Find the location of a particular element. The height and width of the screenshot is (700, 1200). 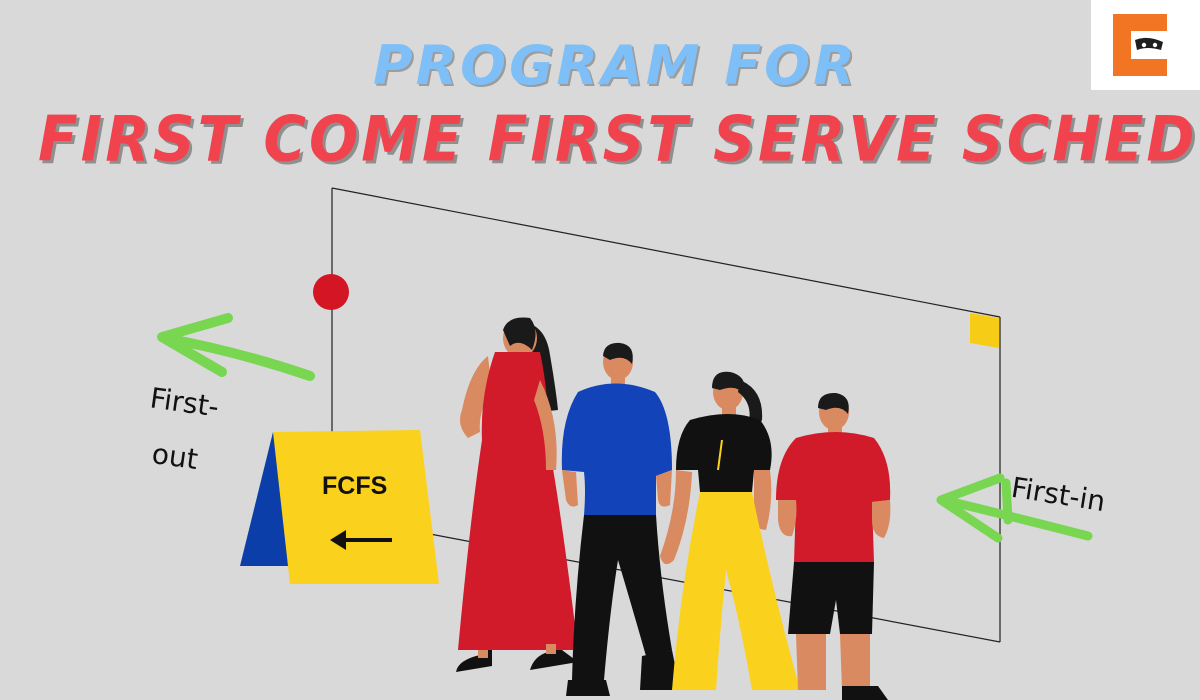

person-yellow-pants is located at coordinates (730, 530).